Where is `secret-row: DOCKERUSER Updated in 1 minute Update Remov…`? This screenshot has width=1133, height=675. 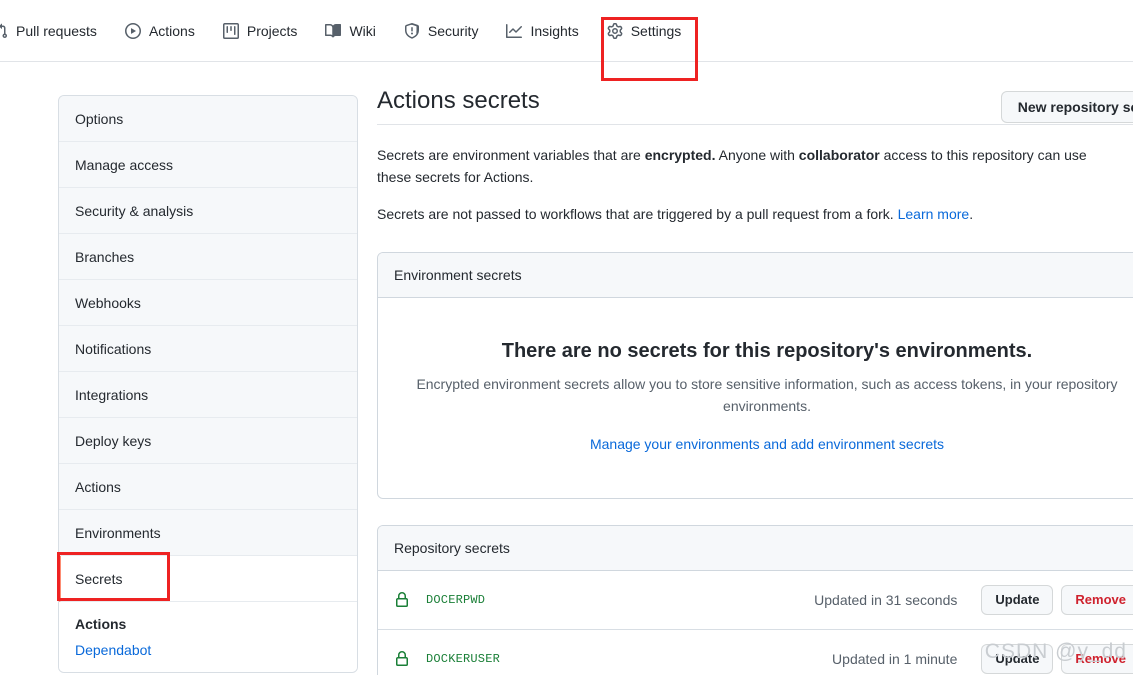
secret-row: DOCKERUSER Updated in 1 minute Update Remov… is located at coordinates (755, 652).